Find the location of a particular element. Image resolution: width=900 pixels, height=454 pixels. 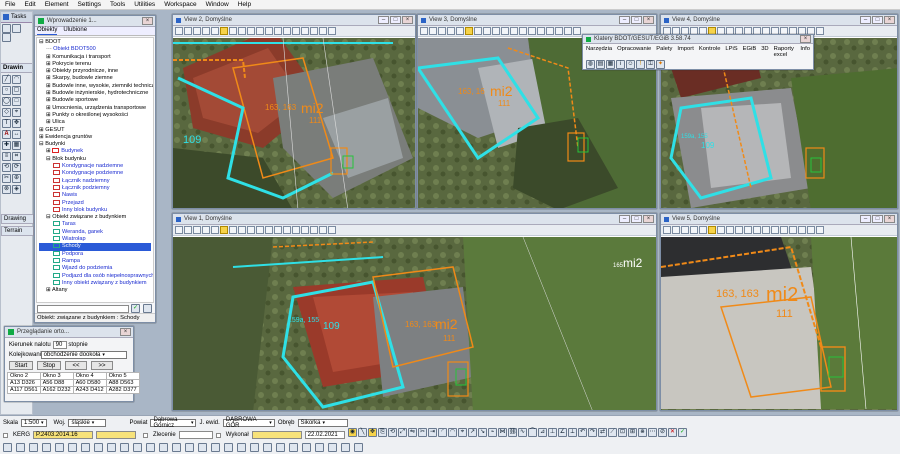

tree-item: ⊞ Altany is located at coordinates (95, 290).